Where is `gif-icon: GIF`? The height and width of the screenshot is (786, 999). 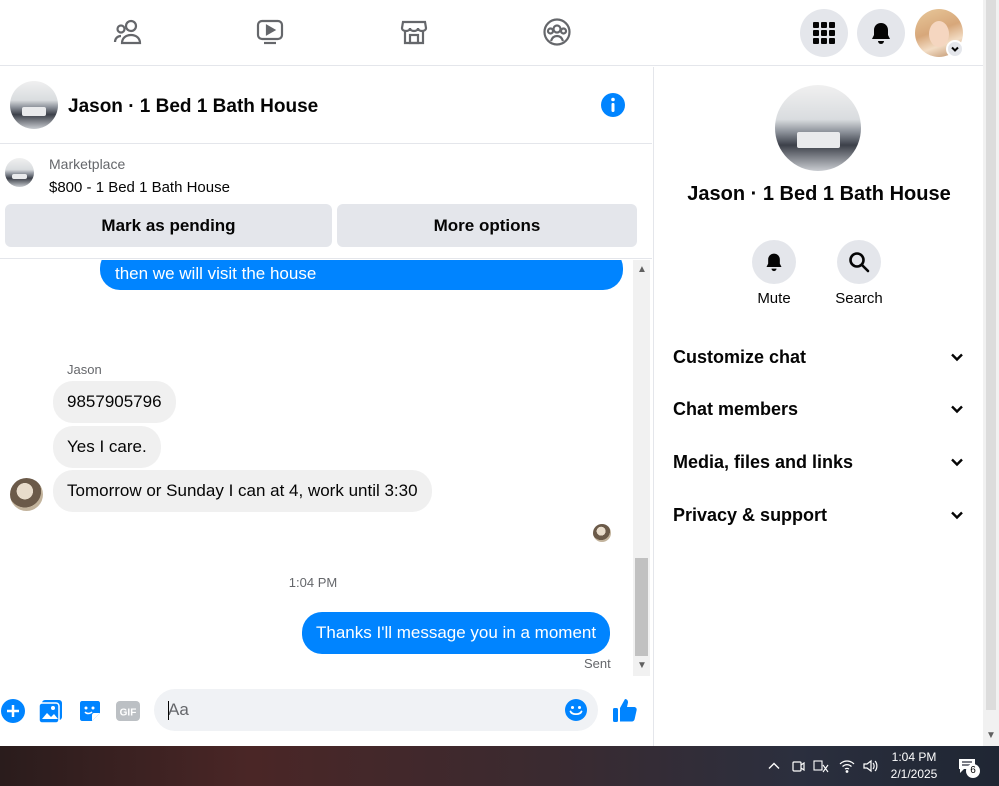 gif-icon: GIF is located at coordinates (128, 711).